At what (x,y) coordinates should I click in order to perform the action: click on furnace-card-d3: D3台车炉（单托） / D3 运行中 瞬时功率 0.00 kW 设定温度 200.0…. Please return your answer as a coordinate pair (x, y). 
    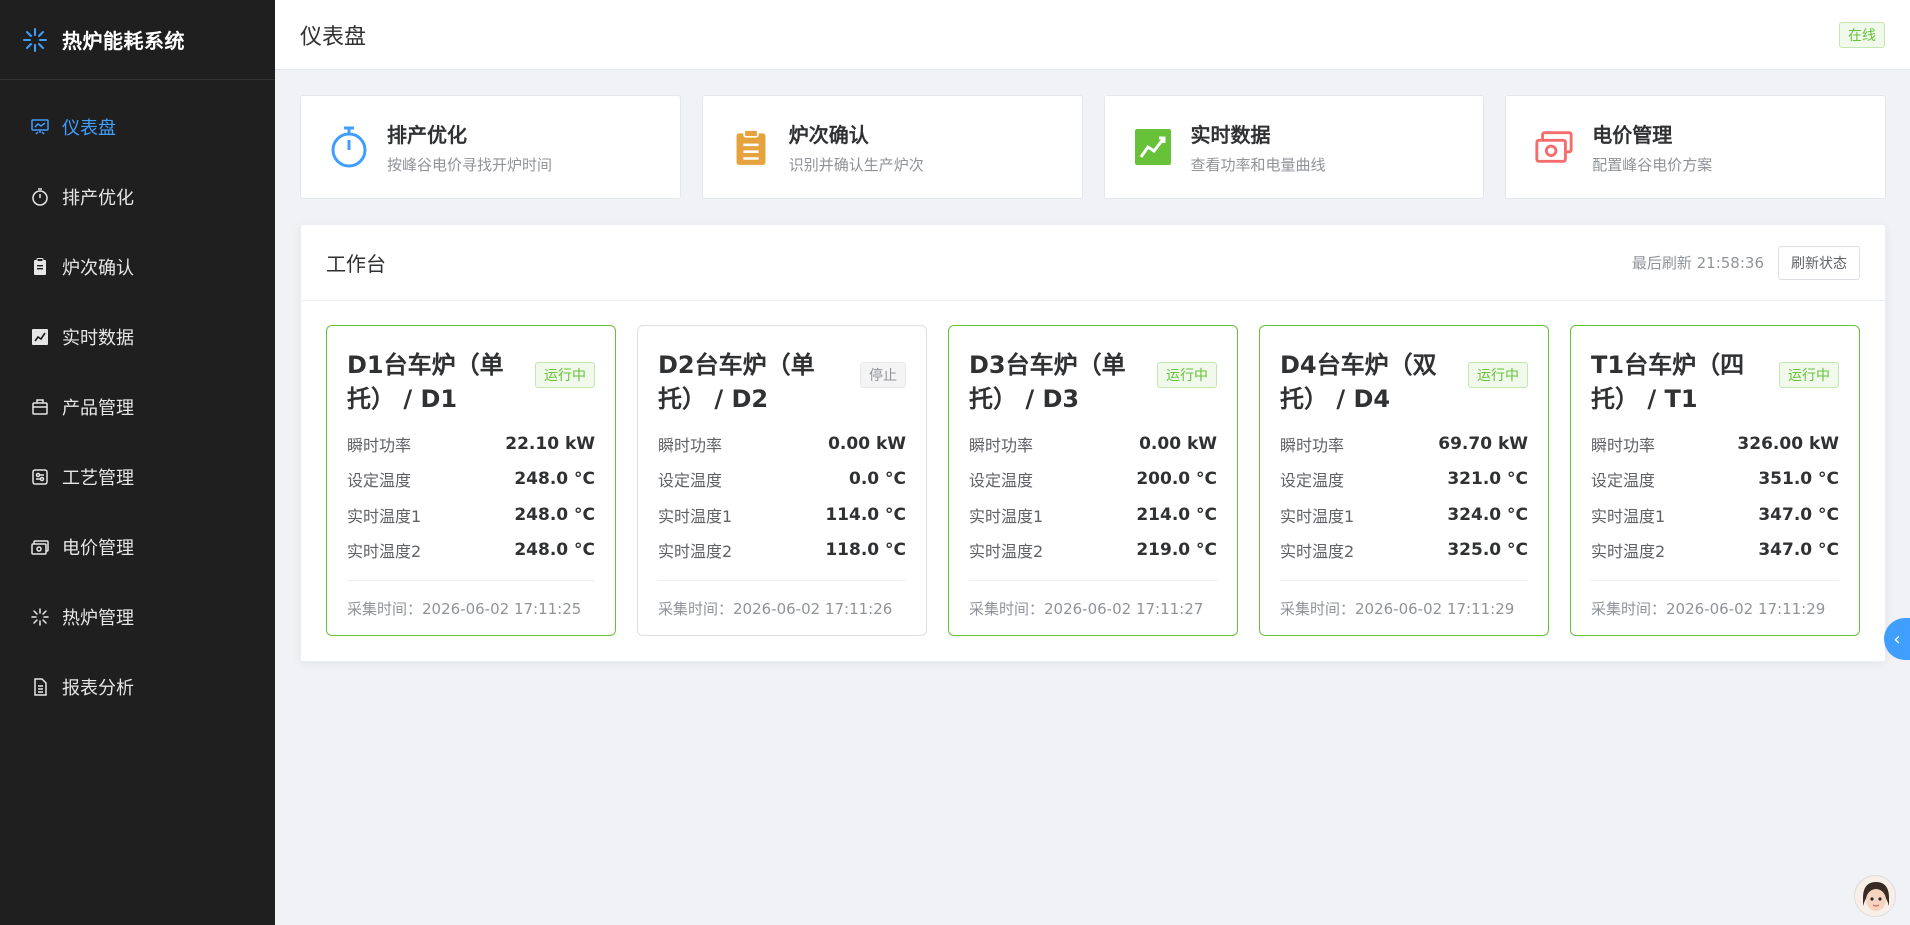
    Looking at the image, I should click on (1093, 480).